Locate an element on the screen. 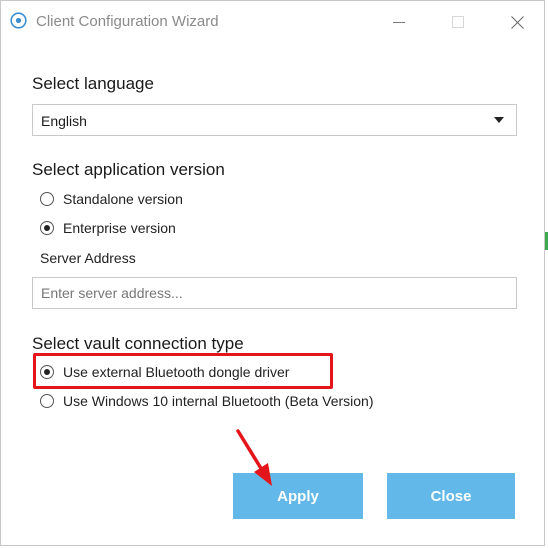 The height and width of the screenshot is (548, 548). close-button-label: Close is located at coordinates (451, 496).